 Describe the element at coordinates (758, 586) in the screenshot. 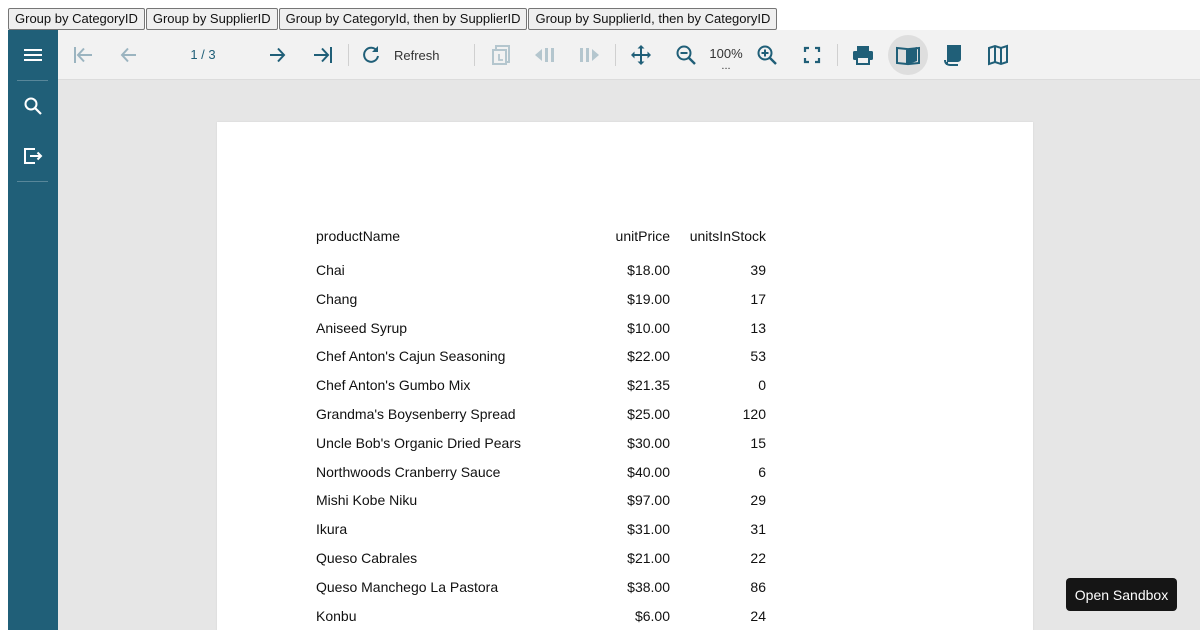

I see `units-in-stock-cell: 86` at that location.